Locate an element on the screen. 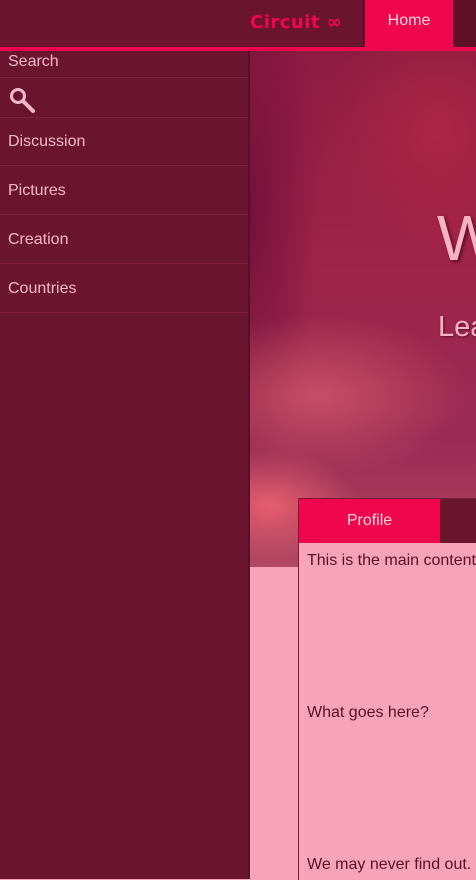 This screenshot has height=880, width=476. top-navbar: Circuit ∞ Home is located at coordinates (238, 25).